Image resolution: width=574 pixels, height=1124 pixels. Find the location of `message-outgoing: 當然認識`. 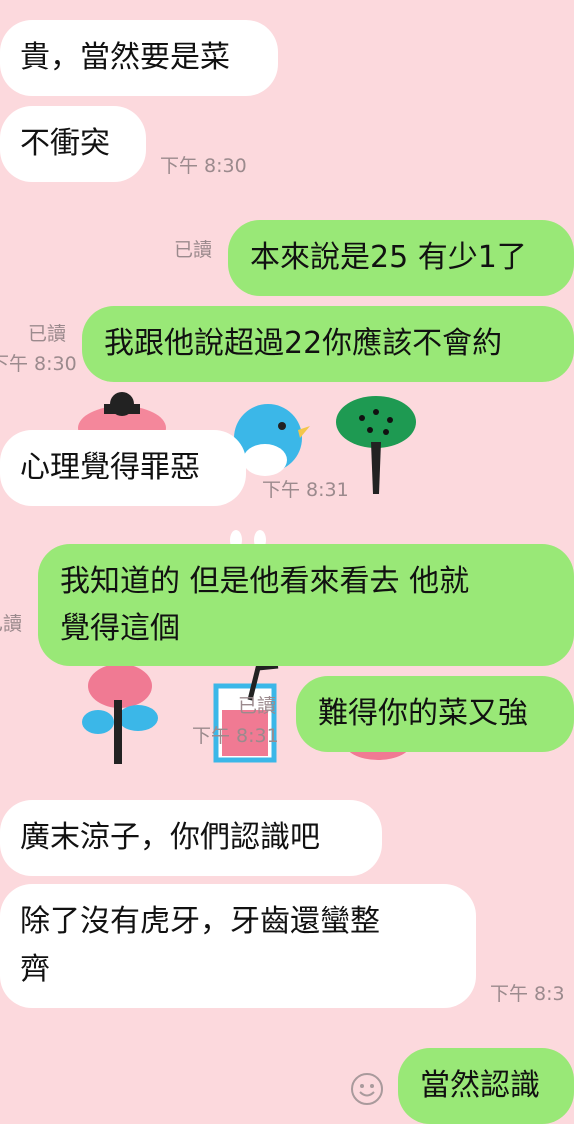

message-outgoing: 當然認識 is located at coordinates (486, 1086).